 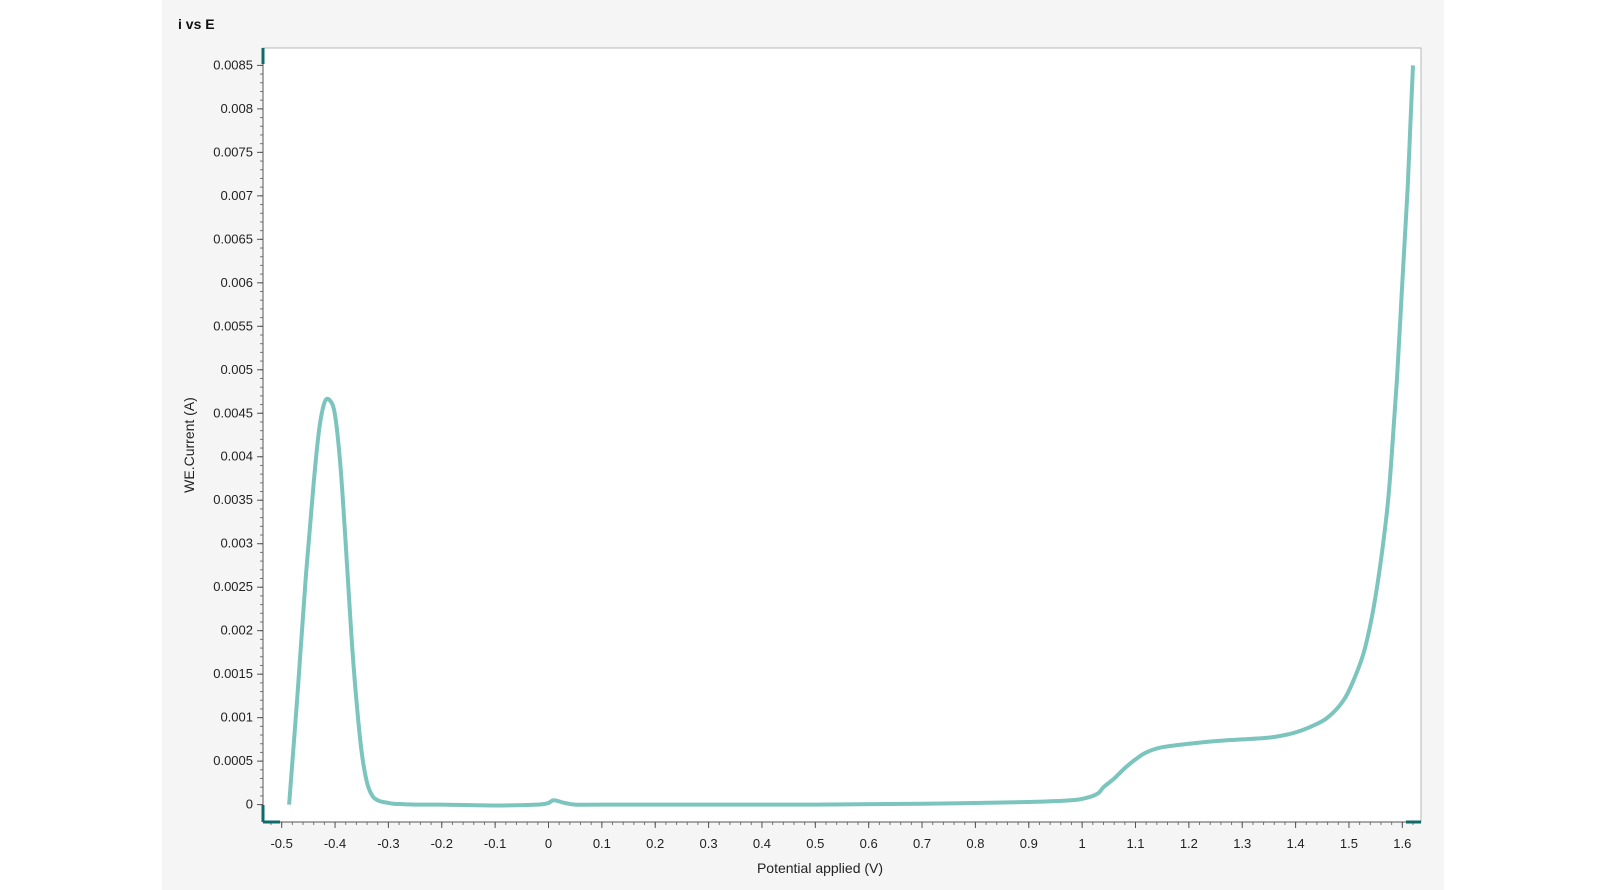 What do you see at coordinates (869, 843) in the screenshot?
I see `x-tick-label: 0.6` at bounding box center [869, 843].